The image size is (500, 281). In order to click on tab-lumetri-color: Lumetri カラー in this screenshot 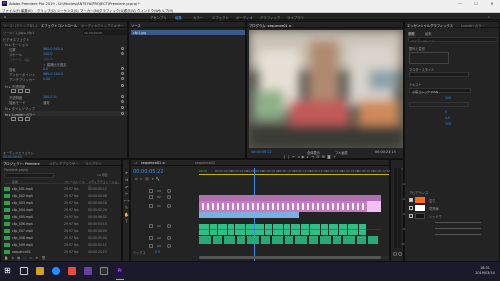, I will do `click(473, 25)`.